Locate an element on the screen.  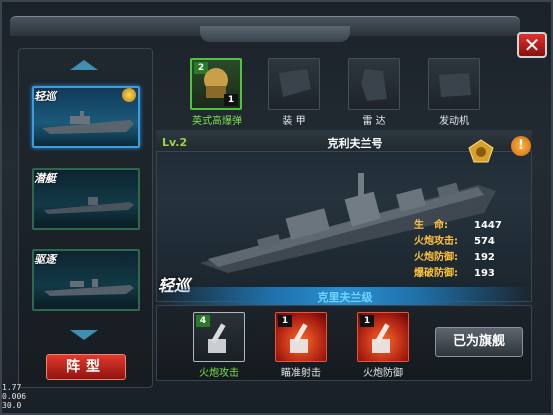
armor-icon is located at coordinates (295, 83).